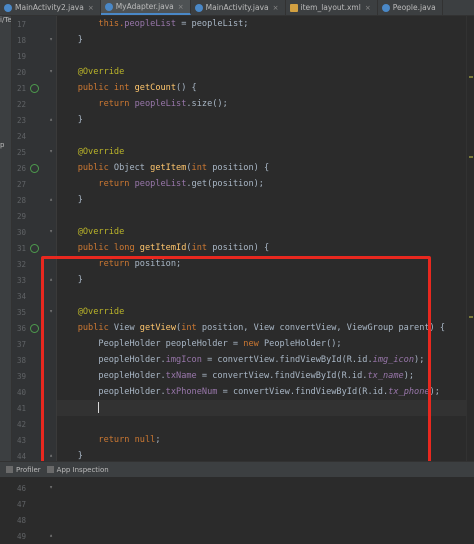 Image resolution: width=474 pixels, height=544 pixels. Describe the element at coordinates (77, 470) in the screenshot. I see `app-inspection-tool-button: App Inspection` at that location.